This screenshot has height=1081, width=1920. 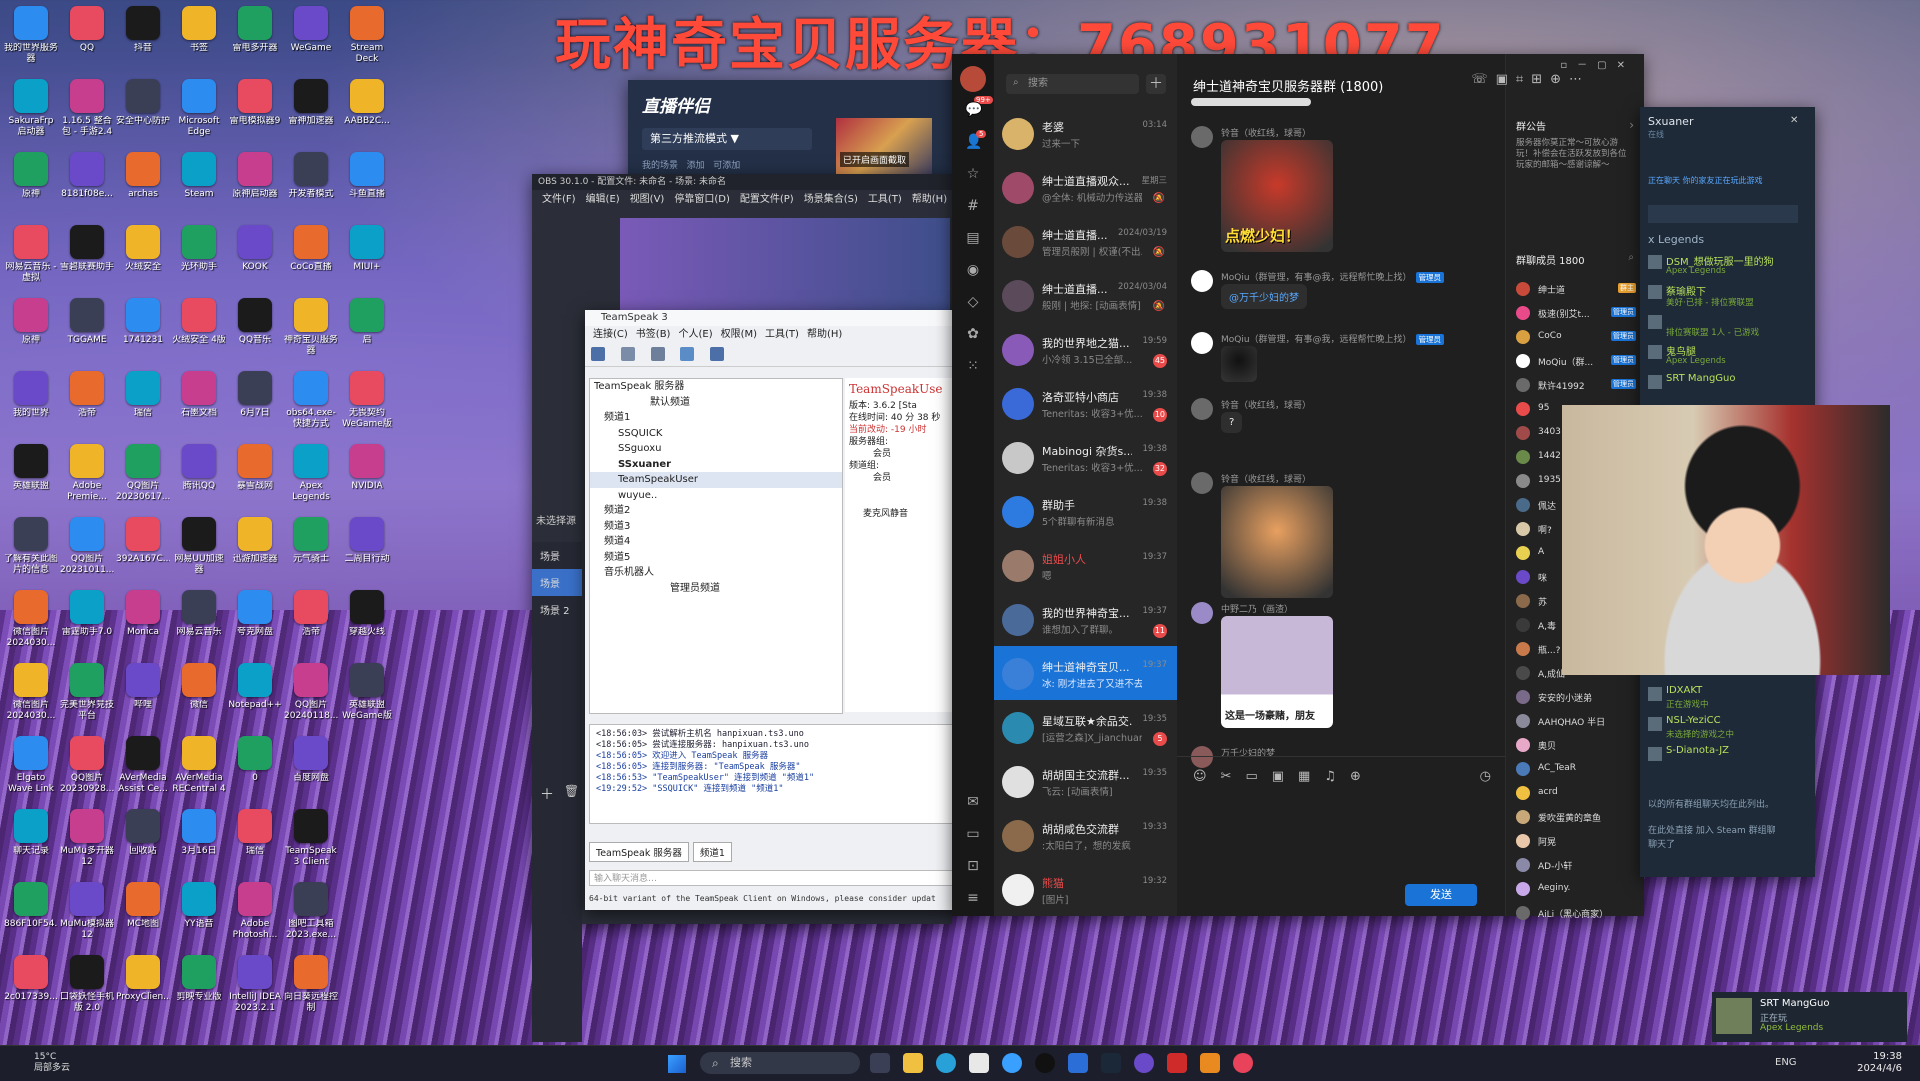 I want to click on member-item: Aeginy., so click(x=1576, y=890).